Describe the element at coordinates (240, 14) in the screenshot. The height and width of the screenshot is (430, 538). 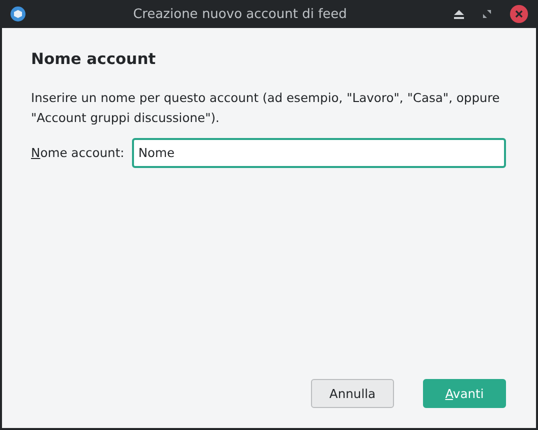
I see `window-title: Creazione nuovo account di feed` at that location.